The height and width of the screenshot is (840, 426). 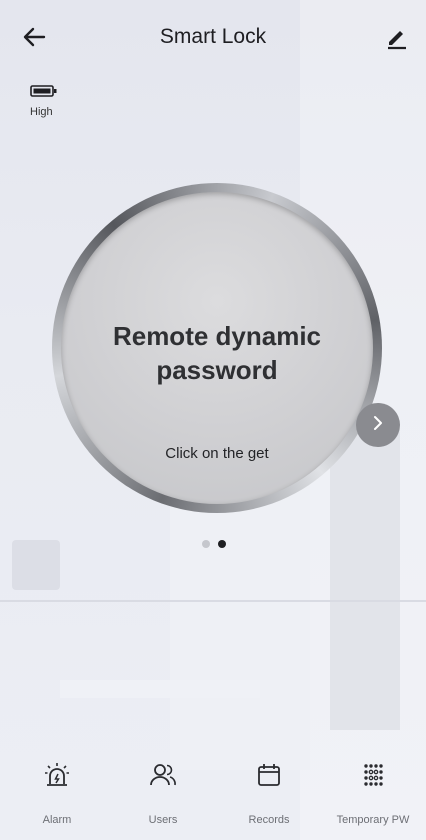 What do you see at coordinates (373, 820) in the screenshot?
I see `tab-label-temporary-pw: Temporary PW` at bounding box center [373, 820].